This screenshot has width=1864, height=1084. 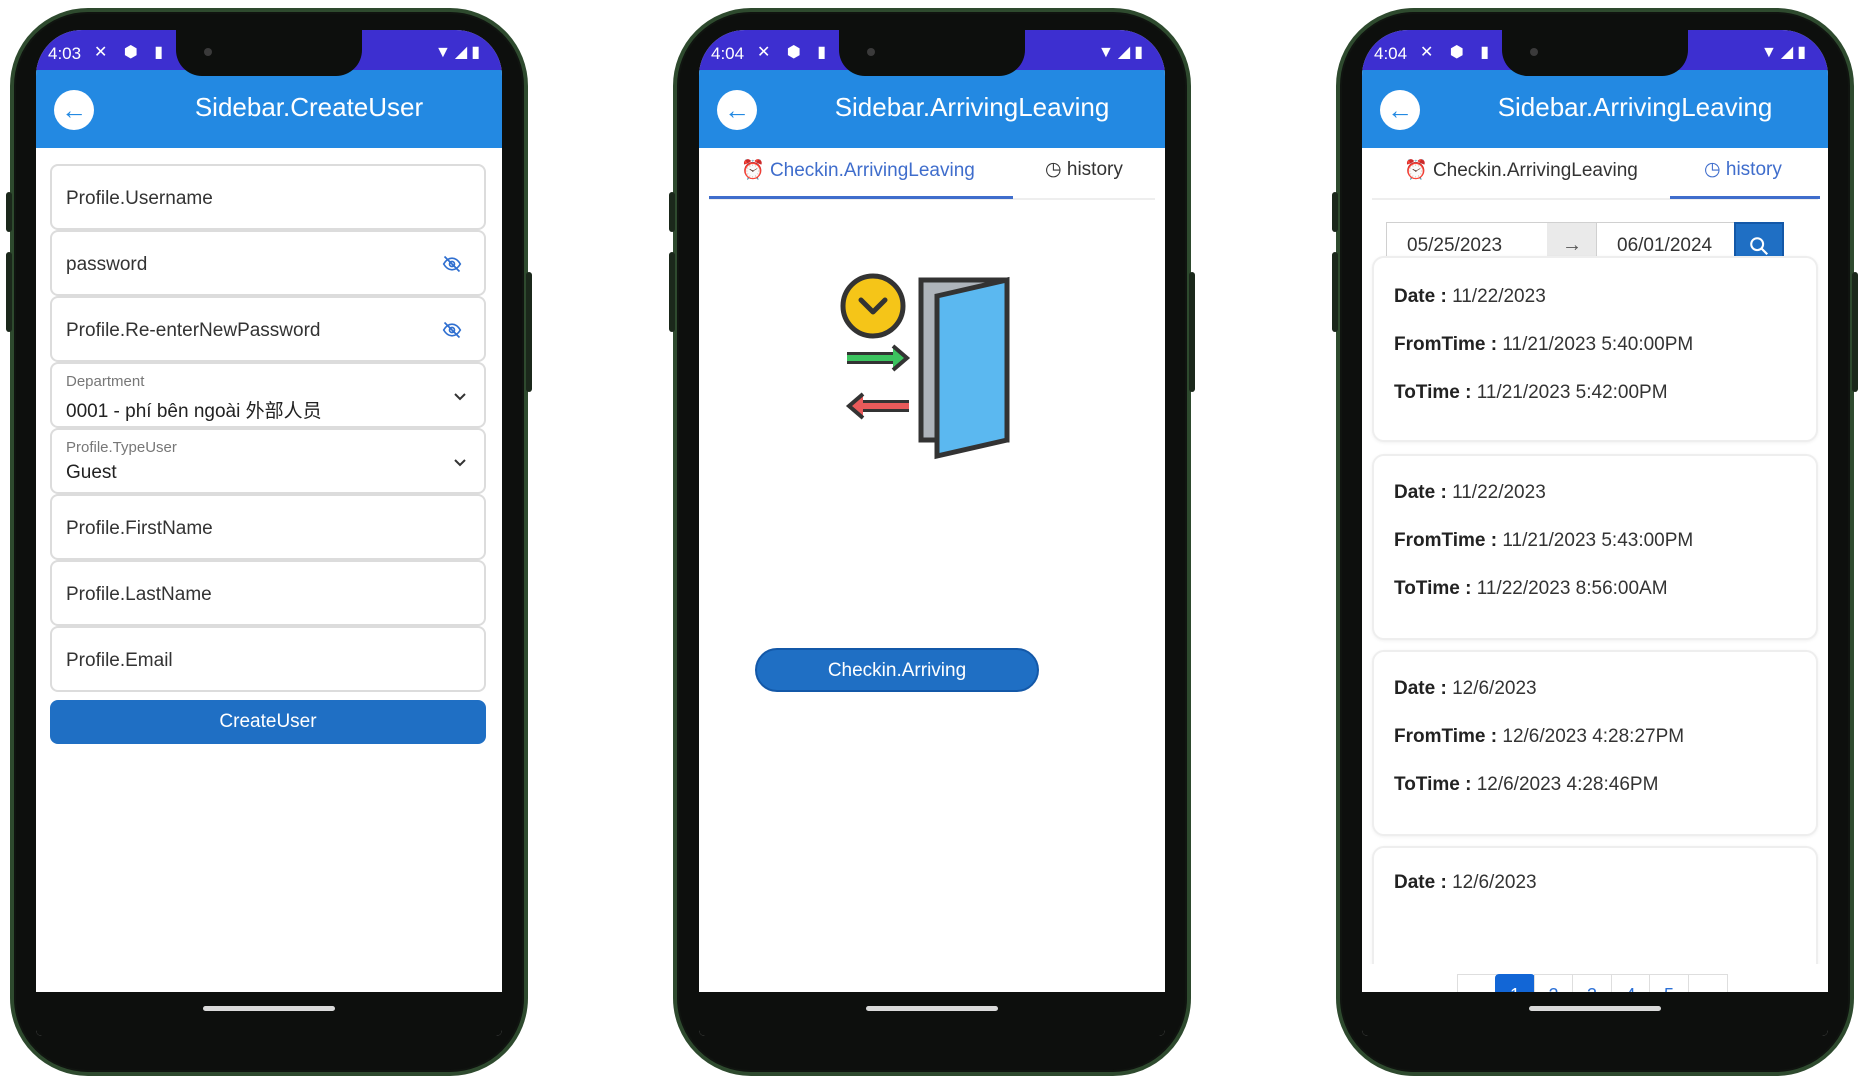 I want to click on department-value: 0001 - phí bên ngoài 外部人员, so click(x=194, y=411).